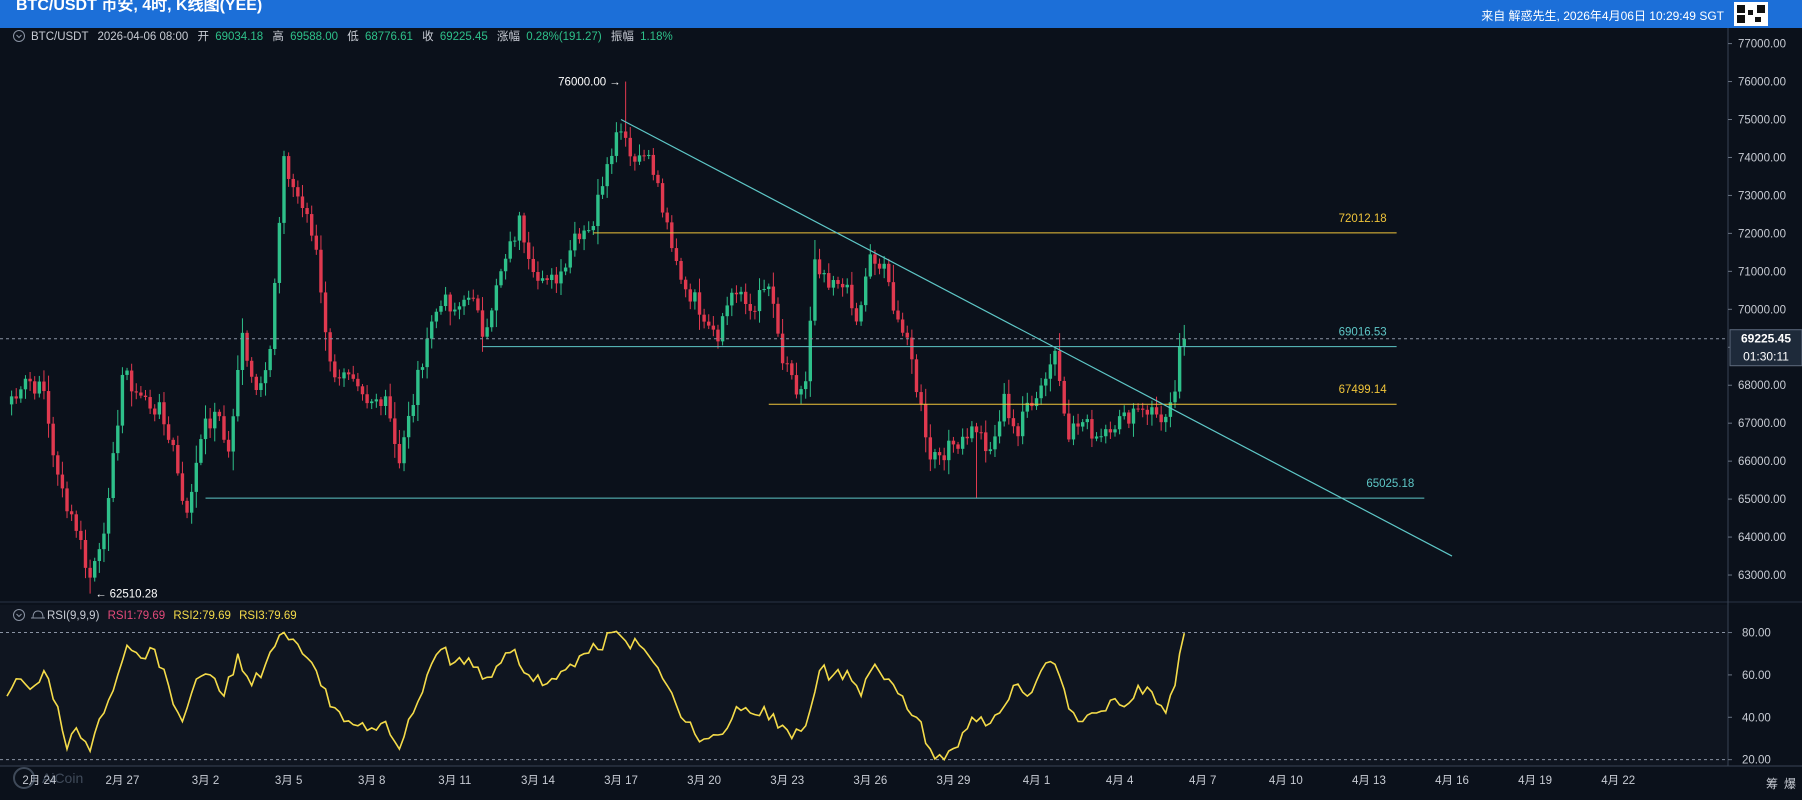 This screenshot has width=1802, height=800. I want to click on time-tick-label: 4月 1, so click(1037, 781).